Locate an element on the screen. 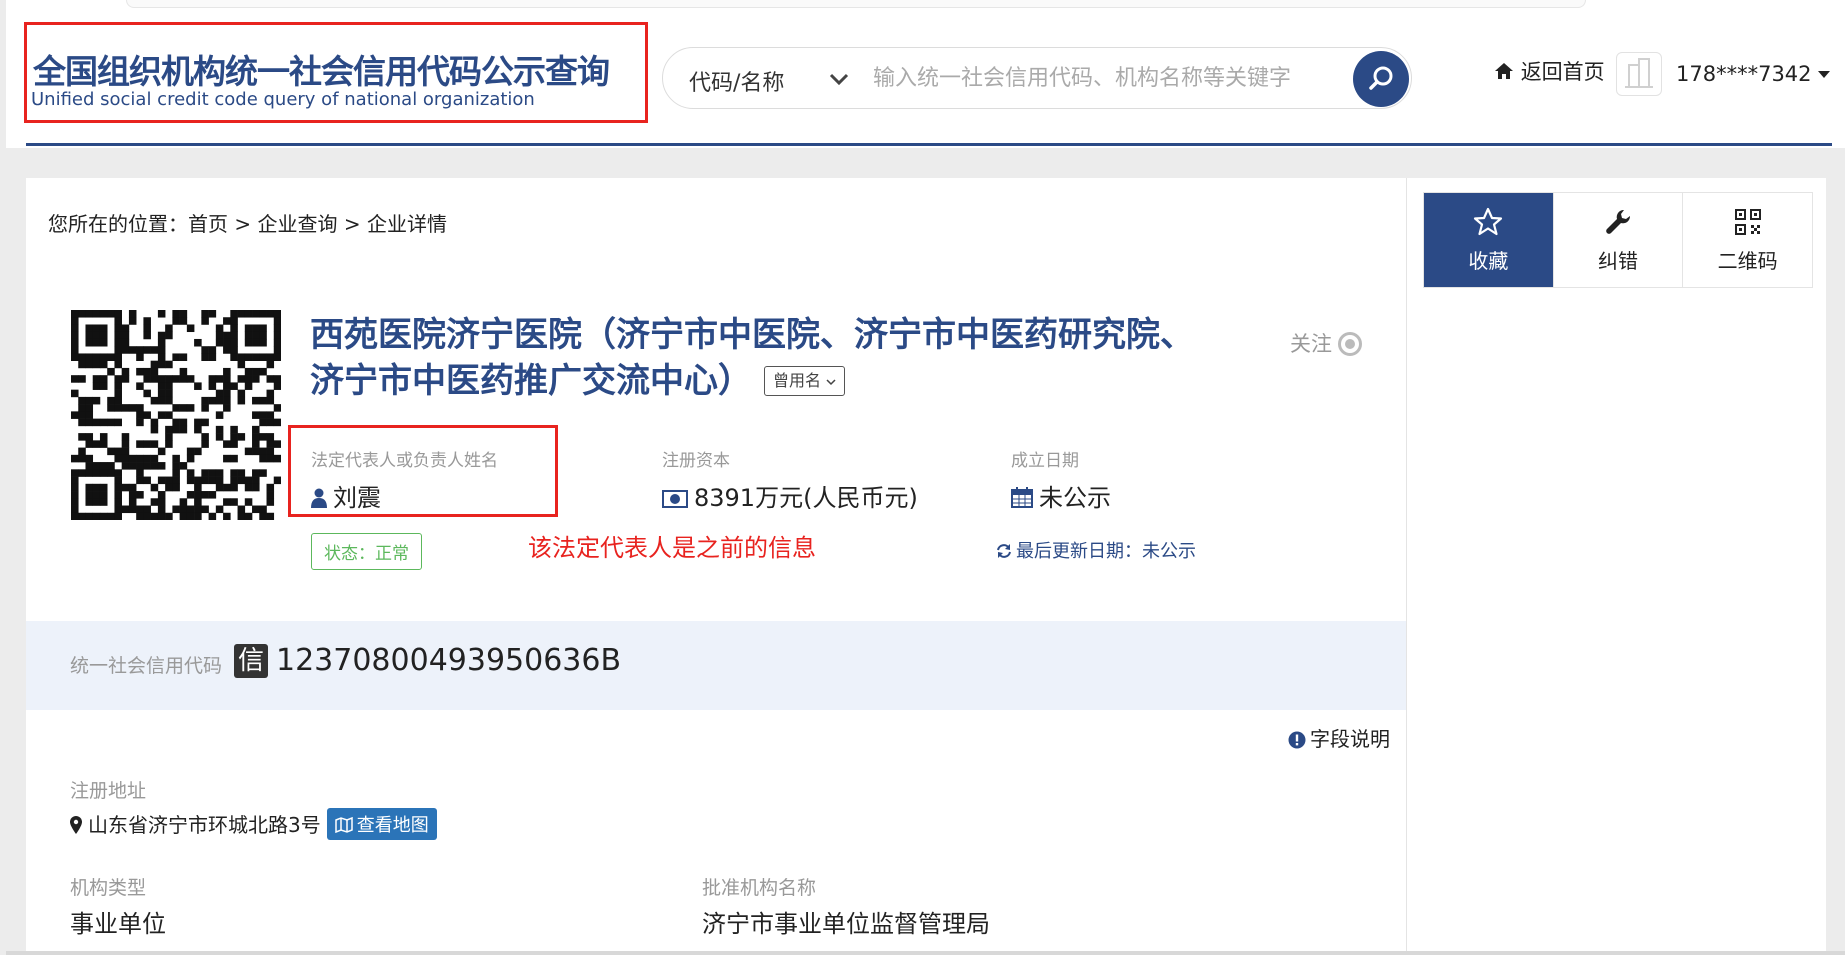 The image size is (1845, 955). building-icon is located at coordinates (1639, 73).